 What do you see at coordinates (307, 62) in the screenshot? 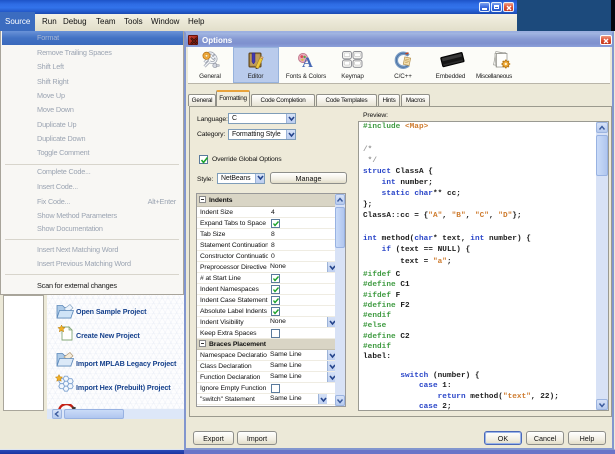
I see `svg-text: A` at bounding box center [307, 62].